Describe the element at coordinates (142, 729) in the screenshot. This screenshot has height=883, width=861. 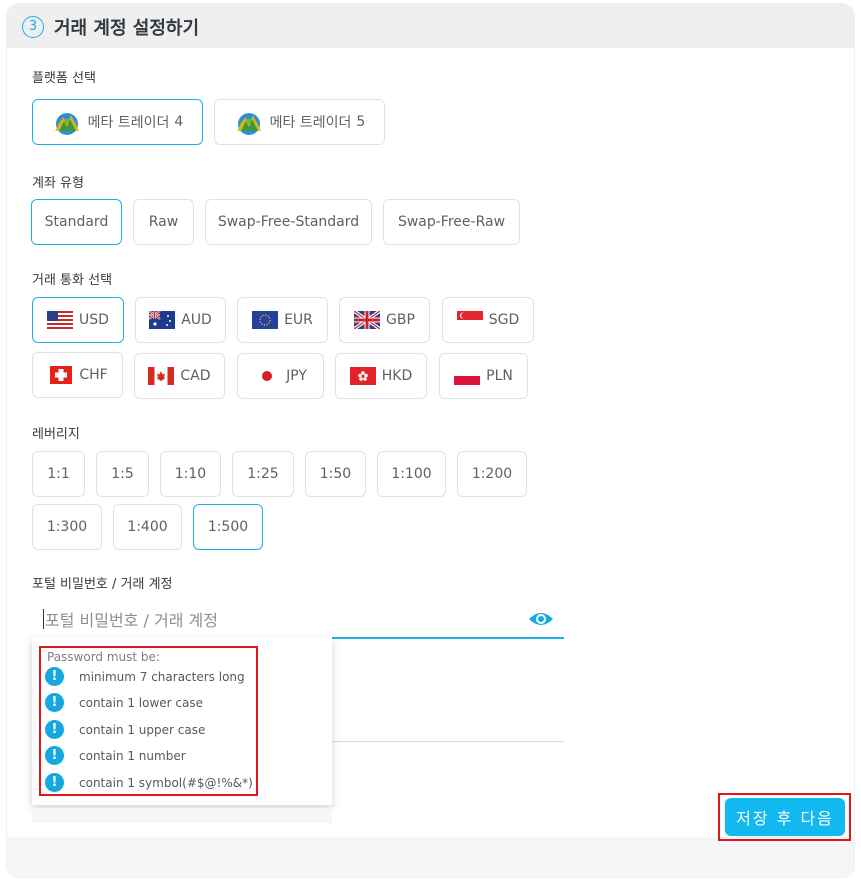
I see `requirement-text: contain 1 upper case` at that location.